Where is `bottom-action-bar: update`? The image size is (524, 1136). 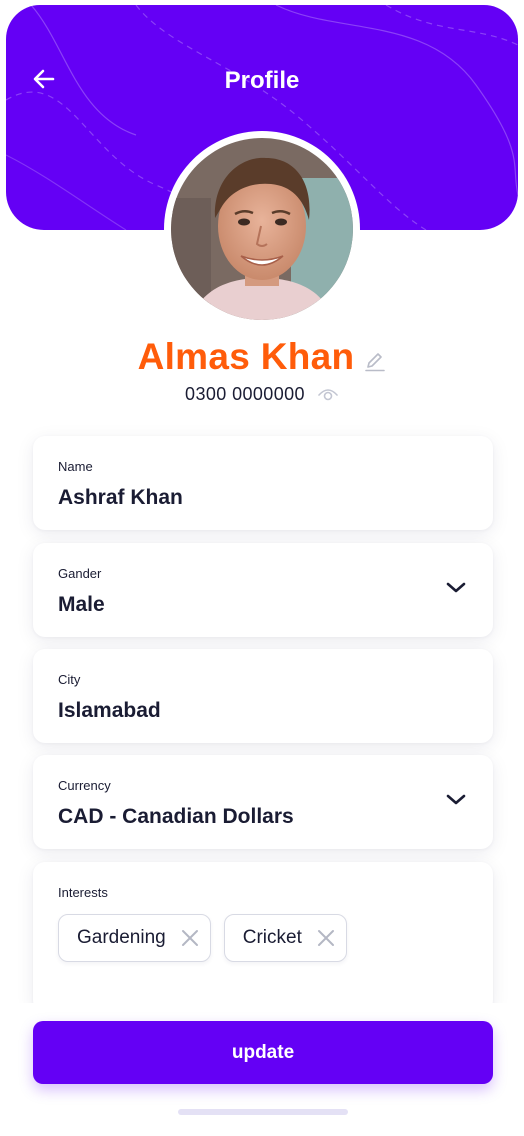
bottom-action-bar: update is located at coordinates (262, 1069).